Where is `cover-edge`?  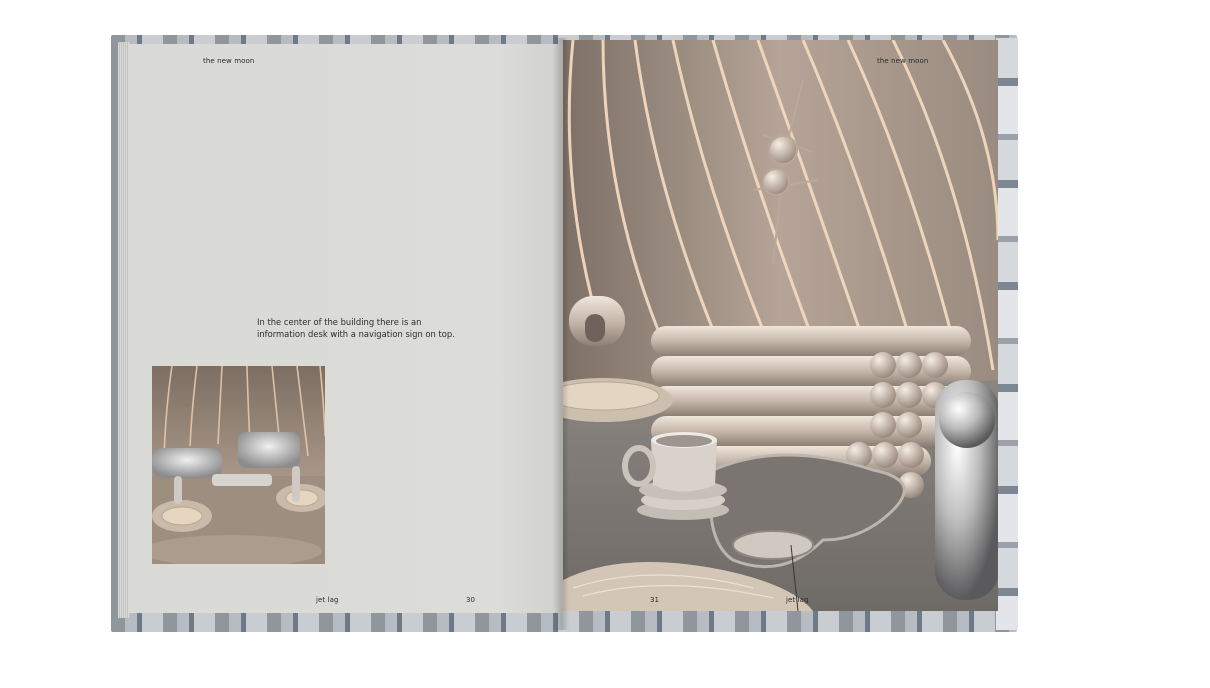
cover-edge is located at coordinates (1007, 334).